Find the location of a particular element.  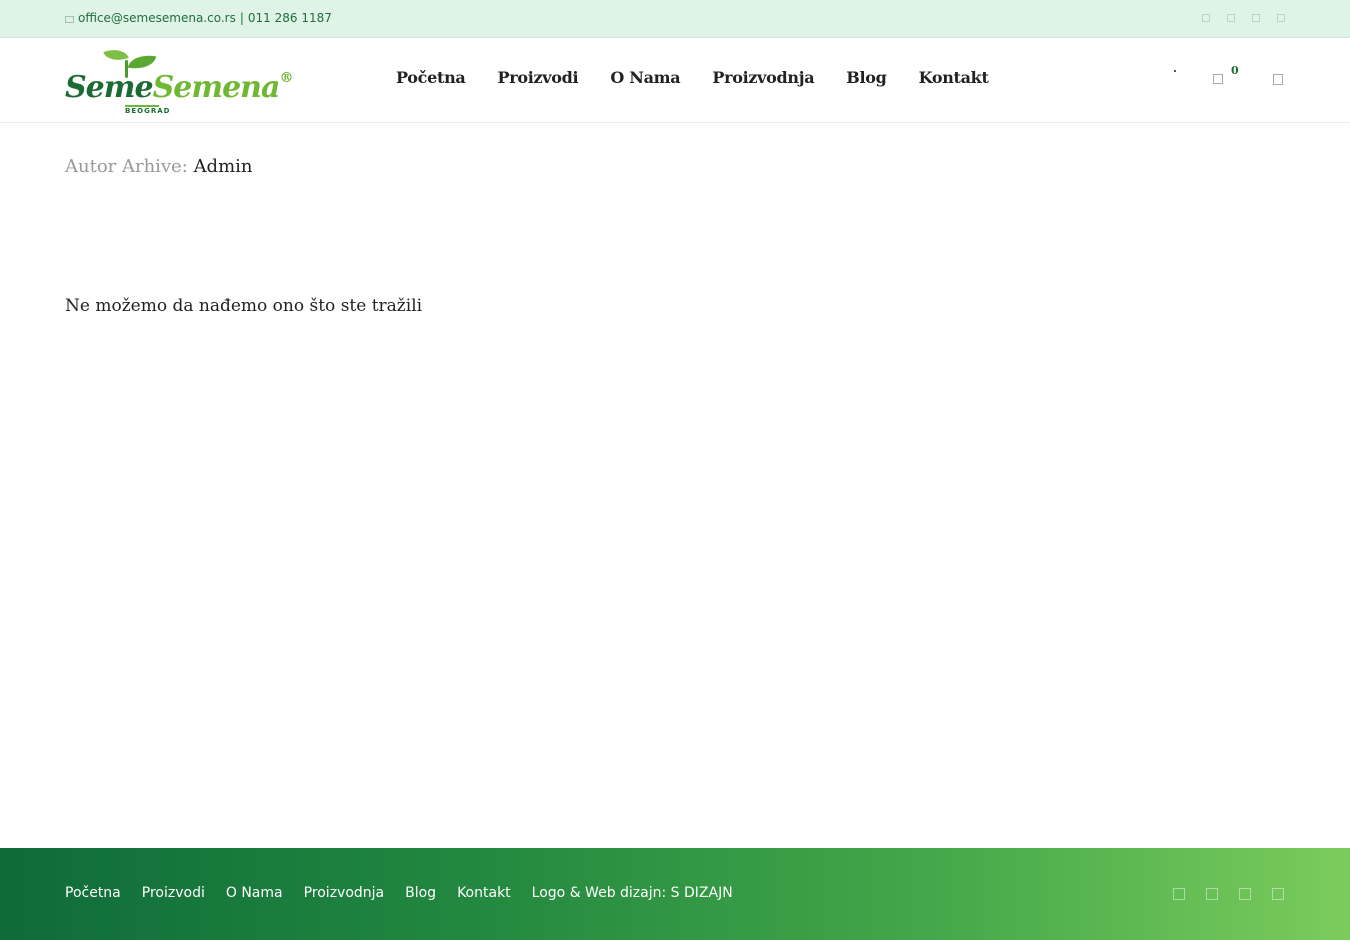

search-icon is located at coordinates (1278, 79).